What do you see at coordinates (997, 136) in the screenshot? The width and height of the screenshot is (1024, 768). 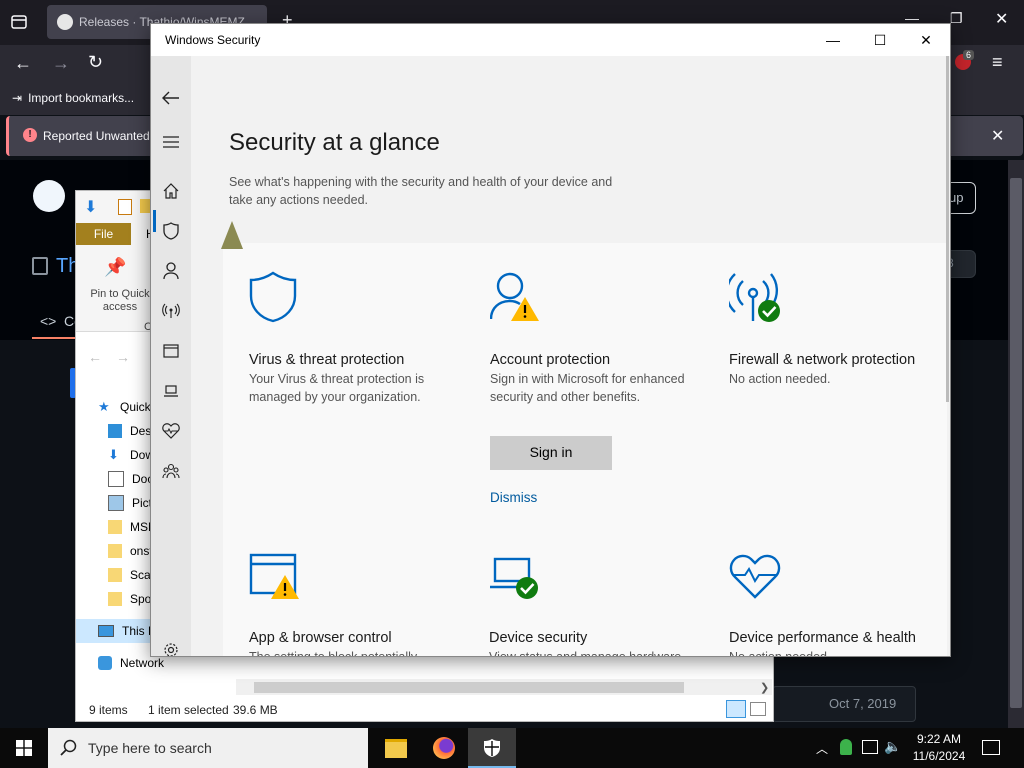 I see `notification-close-icon: ✕` at bounding box center [997, 136].